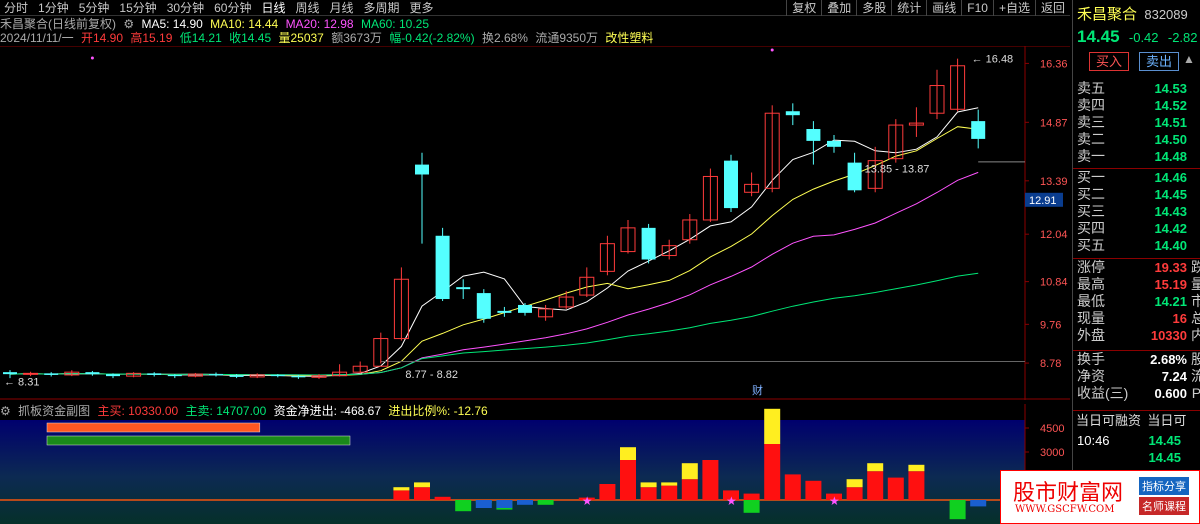  Describe the element at coordinates (803, 8) in the screenshot. I see `action-tab-0: 复权` at that location.